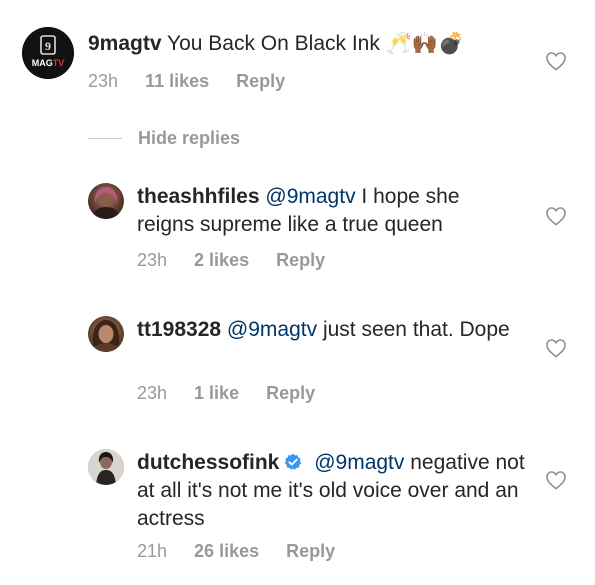 This screenshot has width=595, height=585. I want to click on avatar: 9 MAGTV, so click(48, 53).